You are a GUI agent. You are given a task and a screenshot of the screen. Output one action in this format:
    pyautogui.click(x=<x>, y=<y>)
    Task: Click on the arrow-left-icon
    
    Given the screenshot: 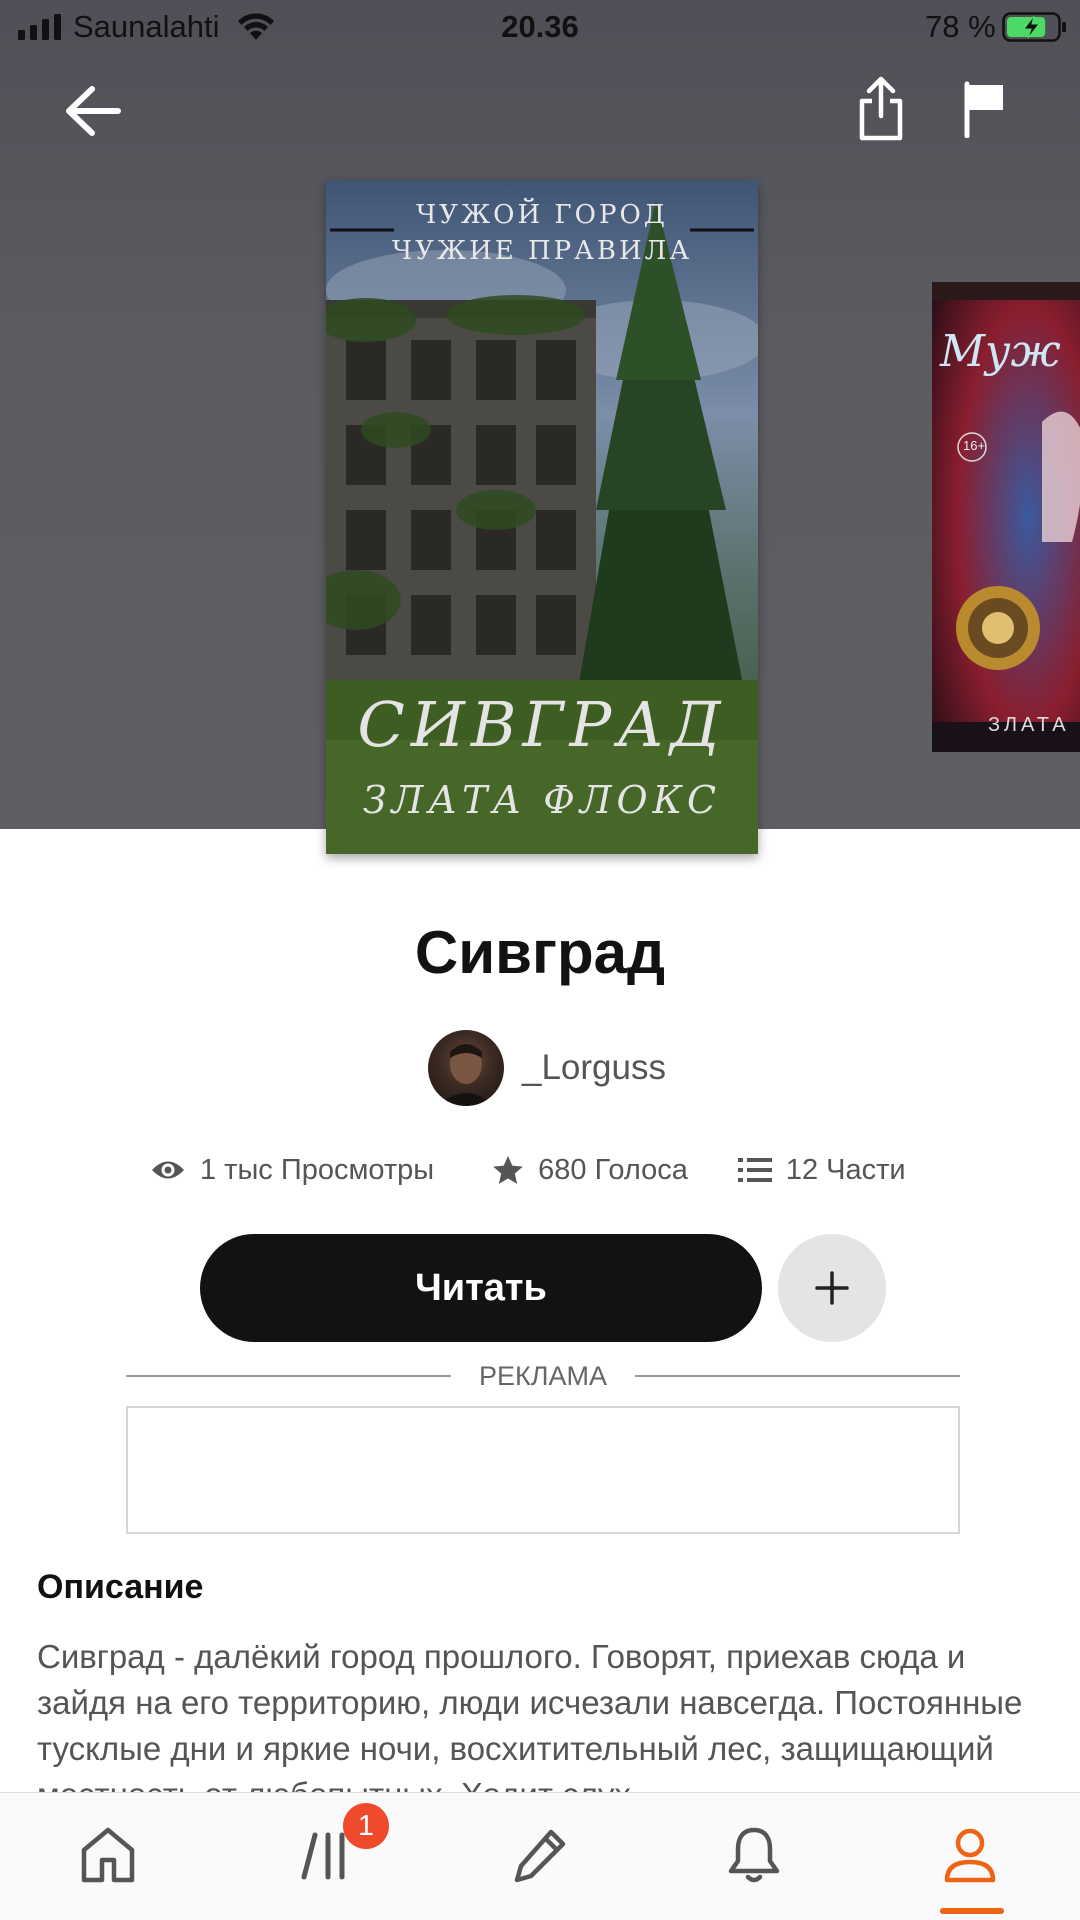 What is the action you would take?
    pyautogui.click(x=93, y=111)
    